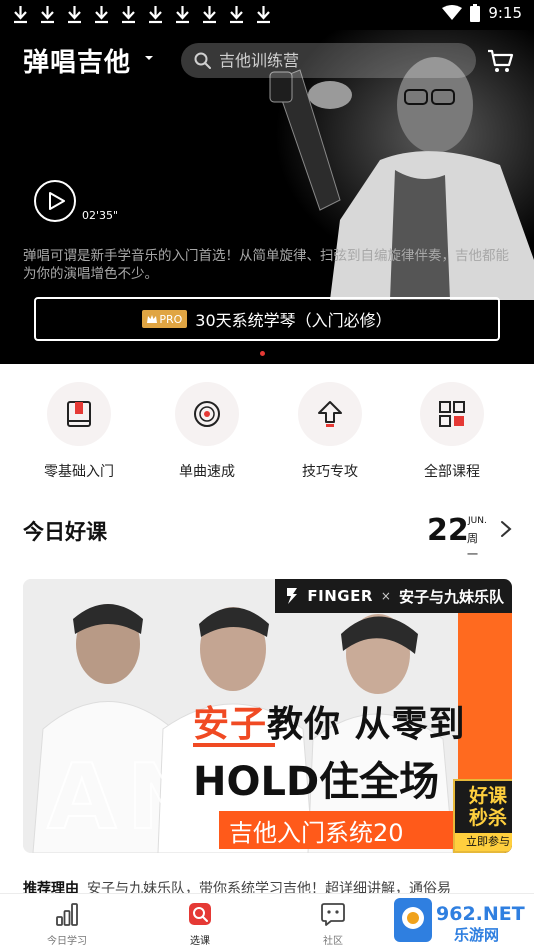 Image resolution: width=534 pixels, height=949 pixels. What do you see at coordinates (67, 914) in the screenshot?
I see `chart-bars-icon` at bounding box center [67, 914].